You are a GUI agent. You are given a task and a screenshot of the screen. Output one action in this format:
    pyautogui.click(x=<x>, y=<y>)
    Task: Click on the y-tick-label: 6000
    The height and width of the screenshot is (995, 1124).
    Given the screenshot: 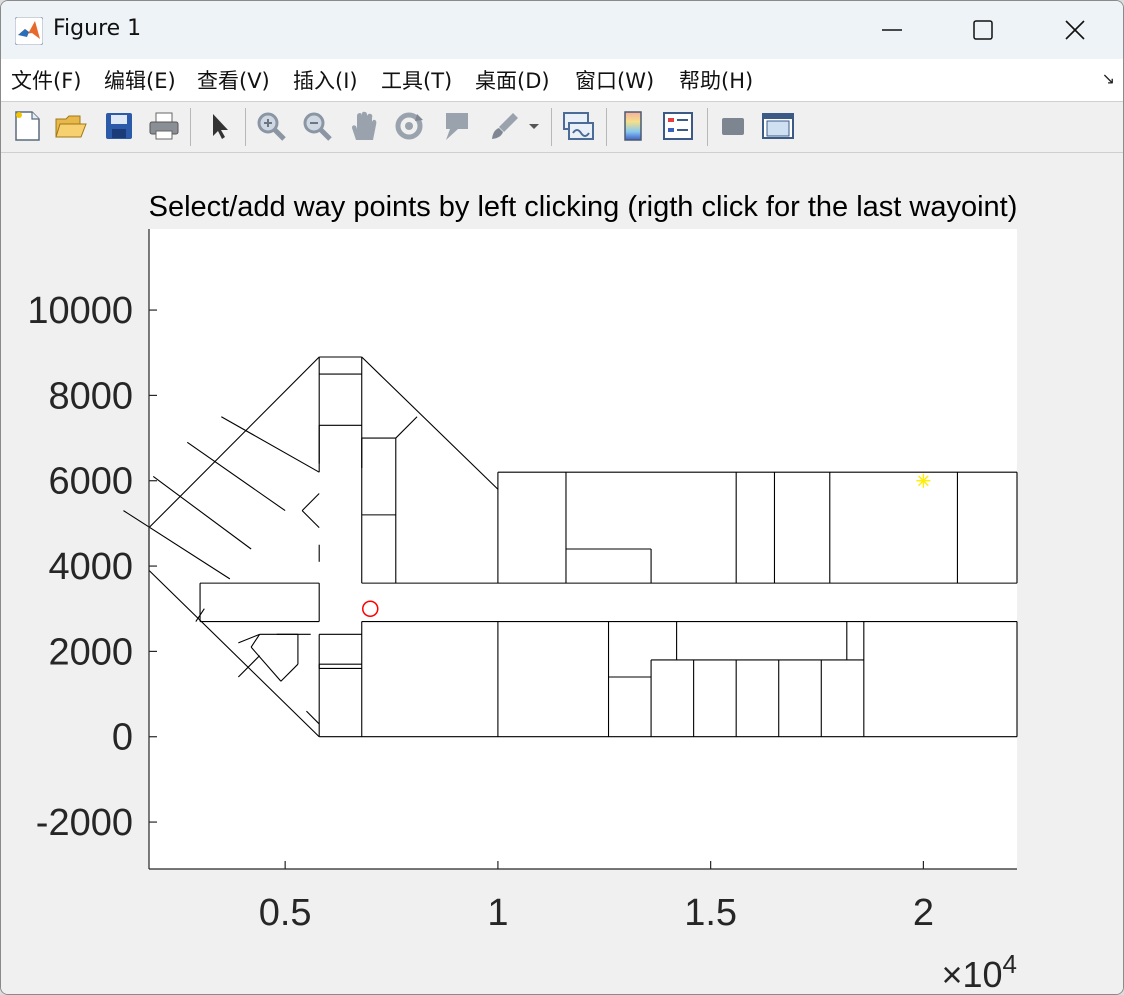 What is the action you would take?
    pyautogui.click(x=90, y=482)
    